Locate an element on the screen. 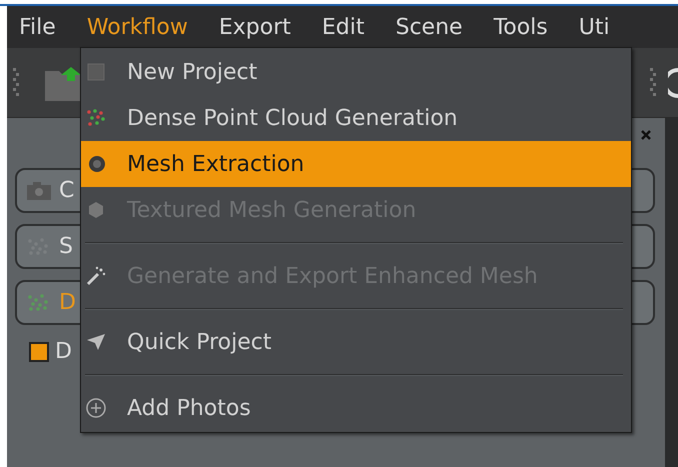  menu-bar-item: File is located at coordinates (37, 27).